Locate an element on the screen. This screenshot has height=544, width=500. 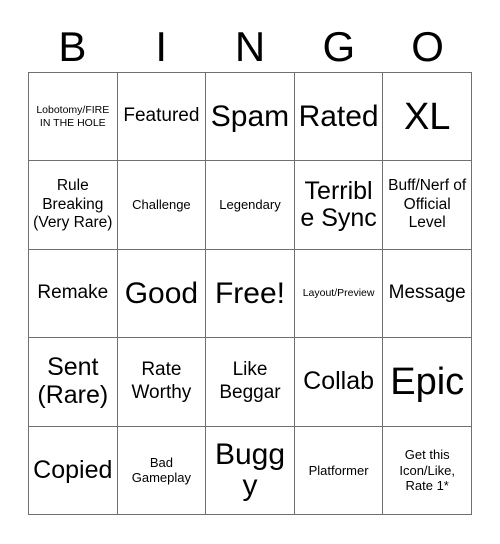
bingo-cell: Legendary is located at coordinates (250, 205).